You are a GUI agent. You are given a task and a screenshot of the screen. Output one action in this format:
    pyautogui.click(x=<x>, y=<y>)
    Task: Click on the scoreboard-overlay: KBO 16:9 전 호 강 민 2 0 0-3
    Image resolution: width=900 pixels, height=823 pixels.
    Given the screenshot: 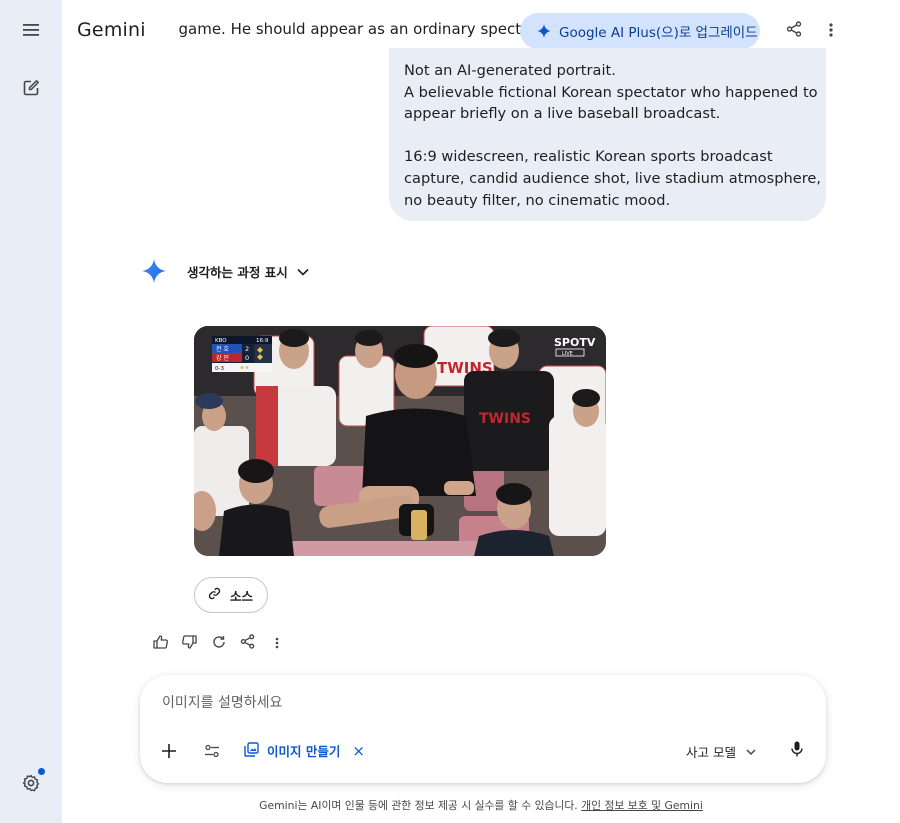 What is the action you would take?
    pyautogui.click(x=242, y=354)
    